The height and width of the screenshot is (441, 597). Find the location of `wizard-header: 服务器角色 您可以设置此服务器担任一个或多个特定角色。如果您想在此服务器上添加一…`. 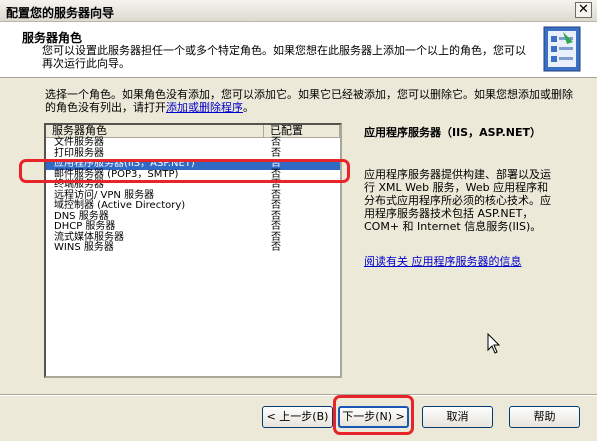

wizard-header: 服务器角色 您可以设置此服务器担任一个或多个特定角色。如果您想在此服务器上添加一… is located at coordinates (298, 50).